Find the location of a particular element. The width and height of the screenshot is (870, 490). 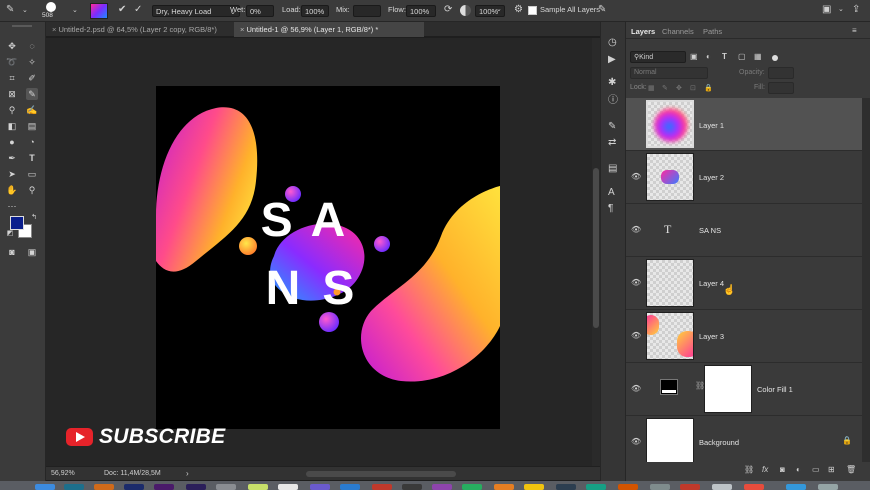

load-brush-icon: ✓ is located at coordinates (138, 10).